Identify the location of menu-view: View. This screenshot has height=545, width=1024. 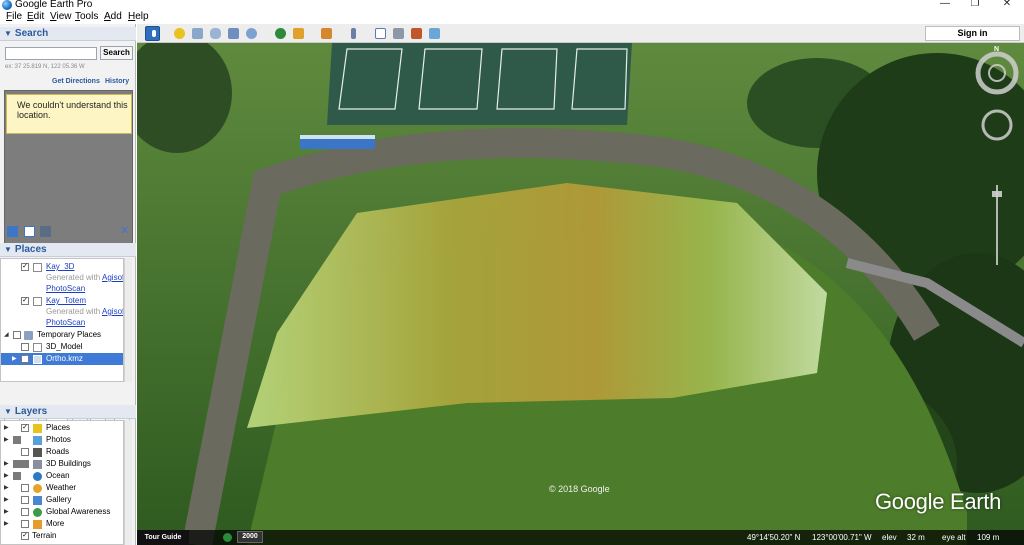
(61, 16).